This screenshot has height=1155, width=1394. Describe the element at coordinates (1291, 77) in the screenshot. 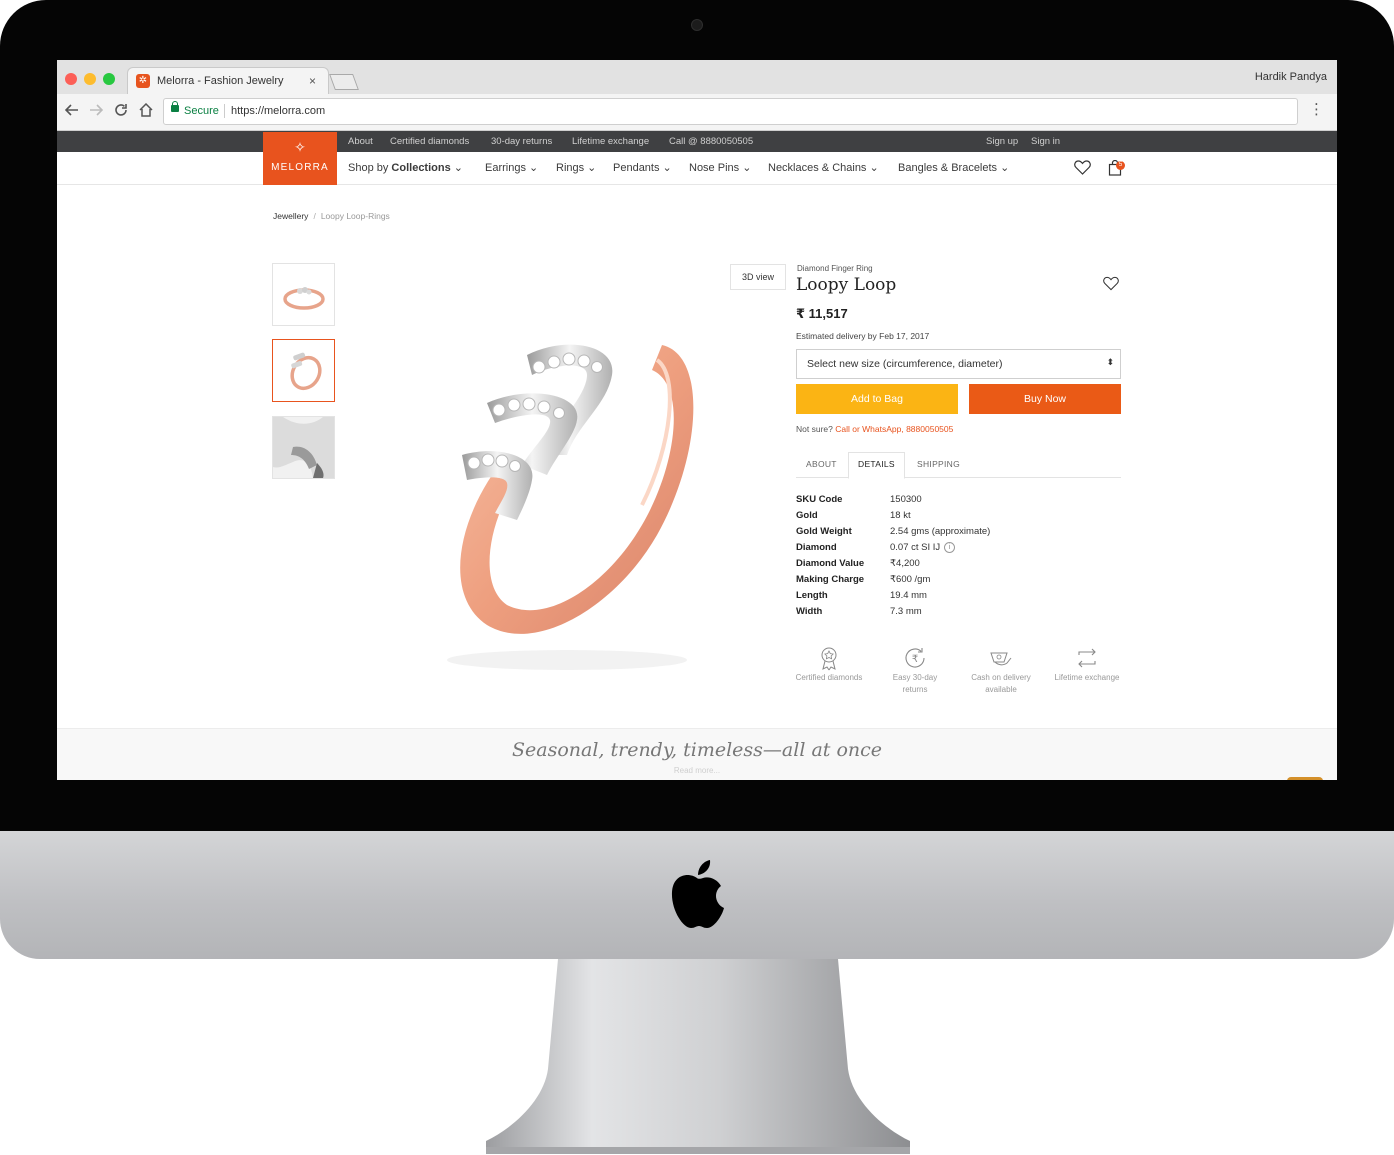

I see `profile-name: Hardik Pandya` at that location.